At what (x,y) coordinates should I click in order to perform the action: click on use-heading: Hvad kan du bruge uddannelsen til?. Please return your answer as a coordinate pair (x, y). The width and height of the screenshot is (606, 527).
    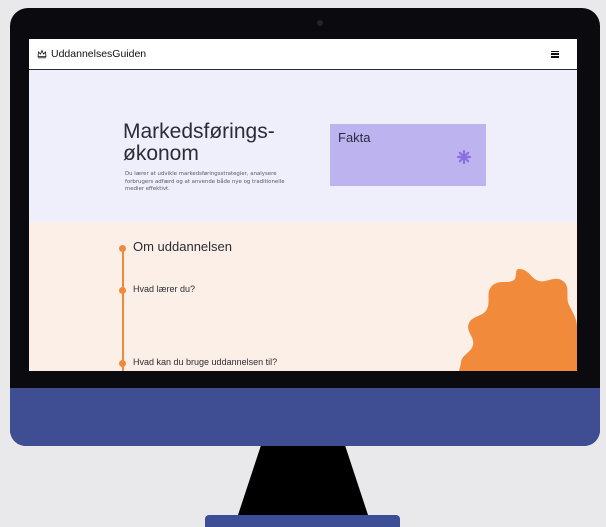
    Looking at the image, I should click on (205, 362).